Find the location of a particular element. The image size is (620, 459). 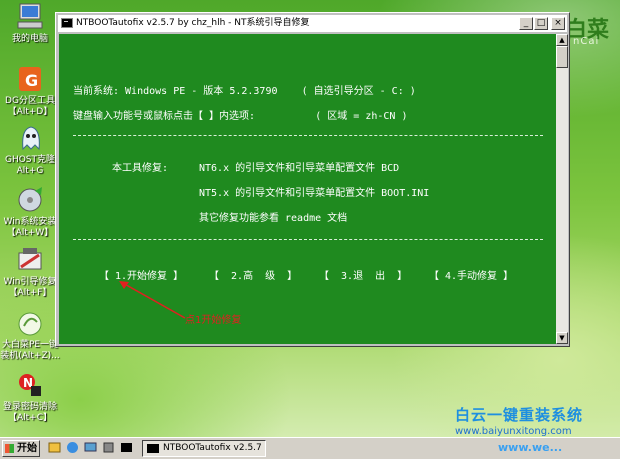

icon-label: DG分区工具 is located at coordinates (30, 101).